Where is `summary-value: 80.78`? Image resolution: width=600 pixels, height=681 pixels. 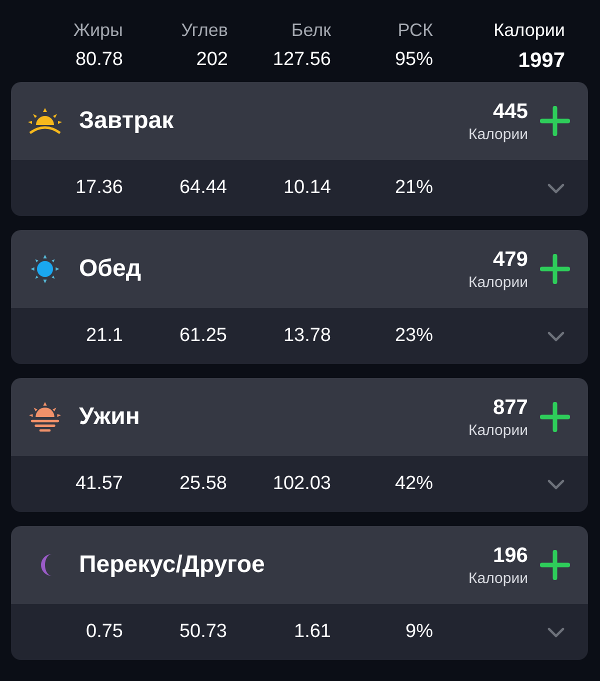
summary-value: 80.78 is located at coordinates (99, 60).